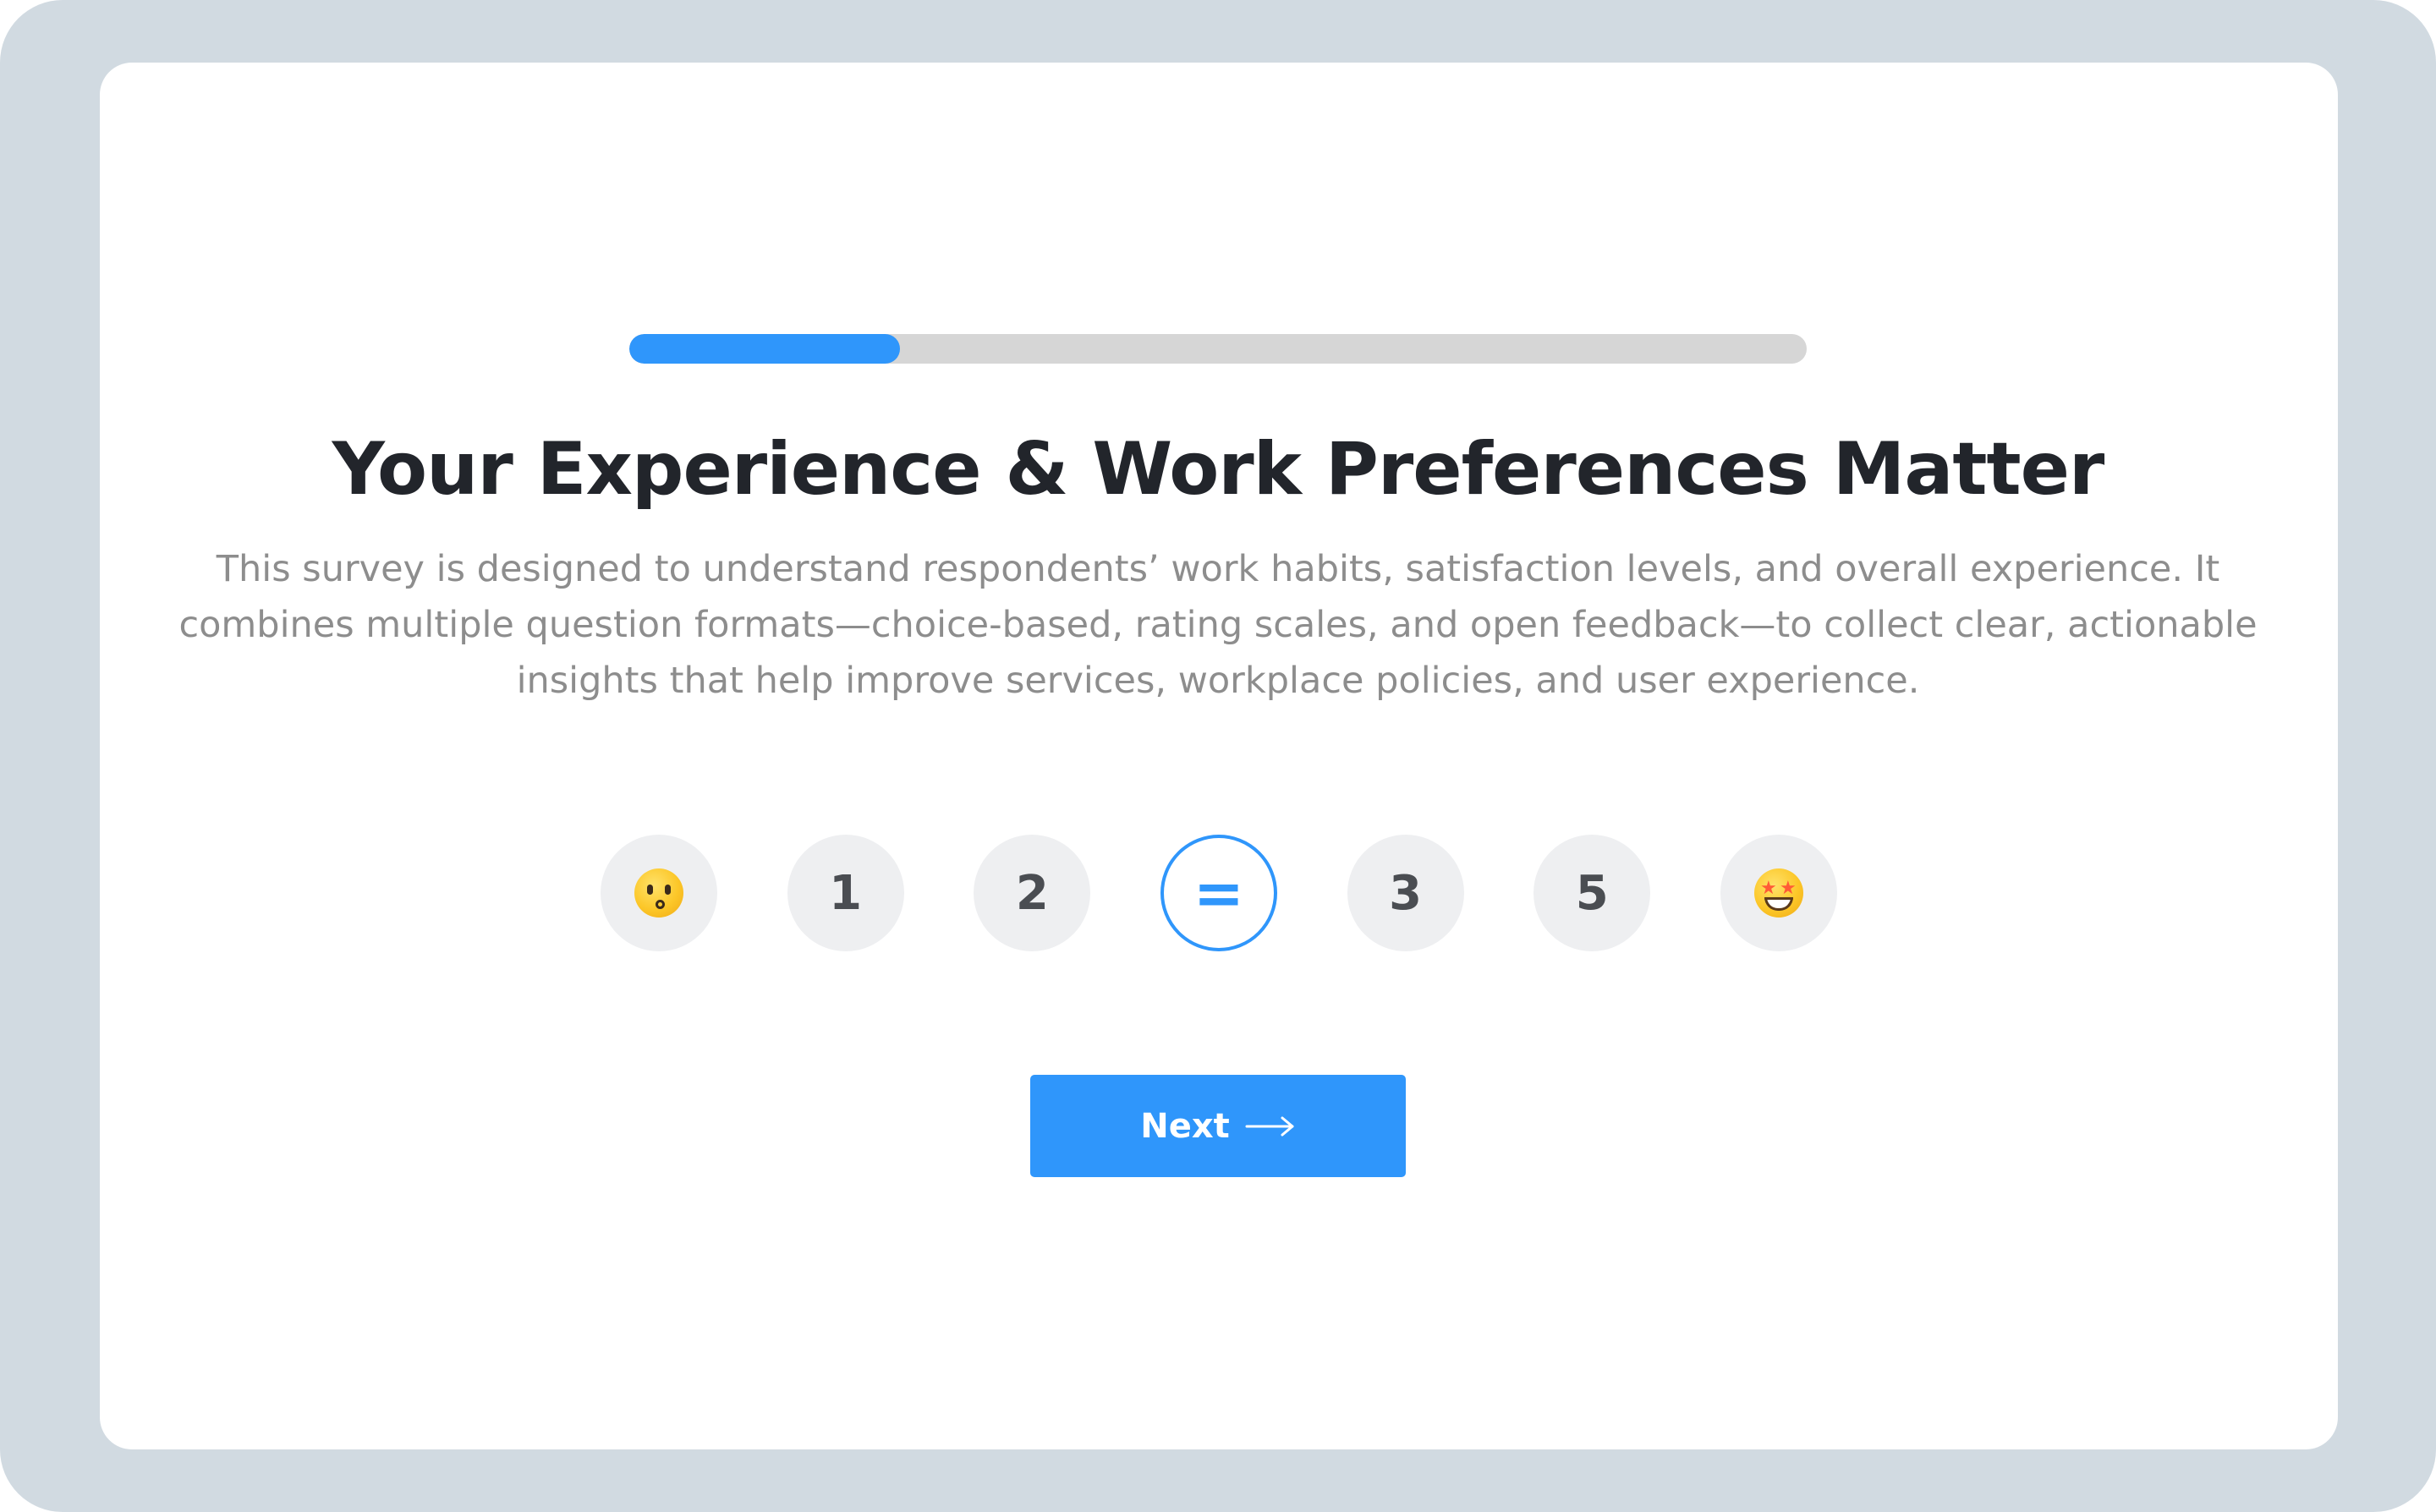 This screenshot has width=2436, height=1512. I want to click on progress-fill, so click(765, 349).